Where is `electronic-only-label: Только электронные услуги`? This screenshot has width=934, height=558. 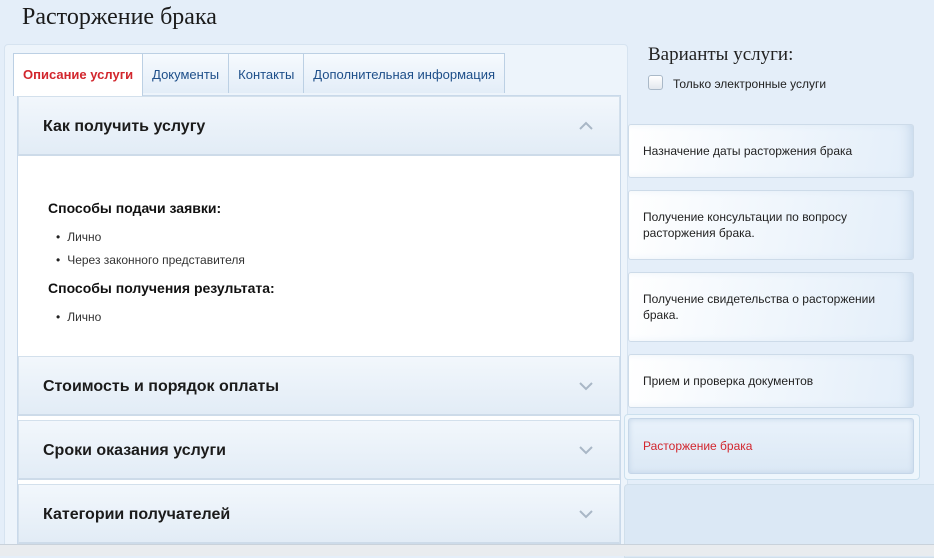
electronic-only-label: Только электронные услуги is located at coordinates (749, 84).